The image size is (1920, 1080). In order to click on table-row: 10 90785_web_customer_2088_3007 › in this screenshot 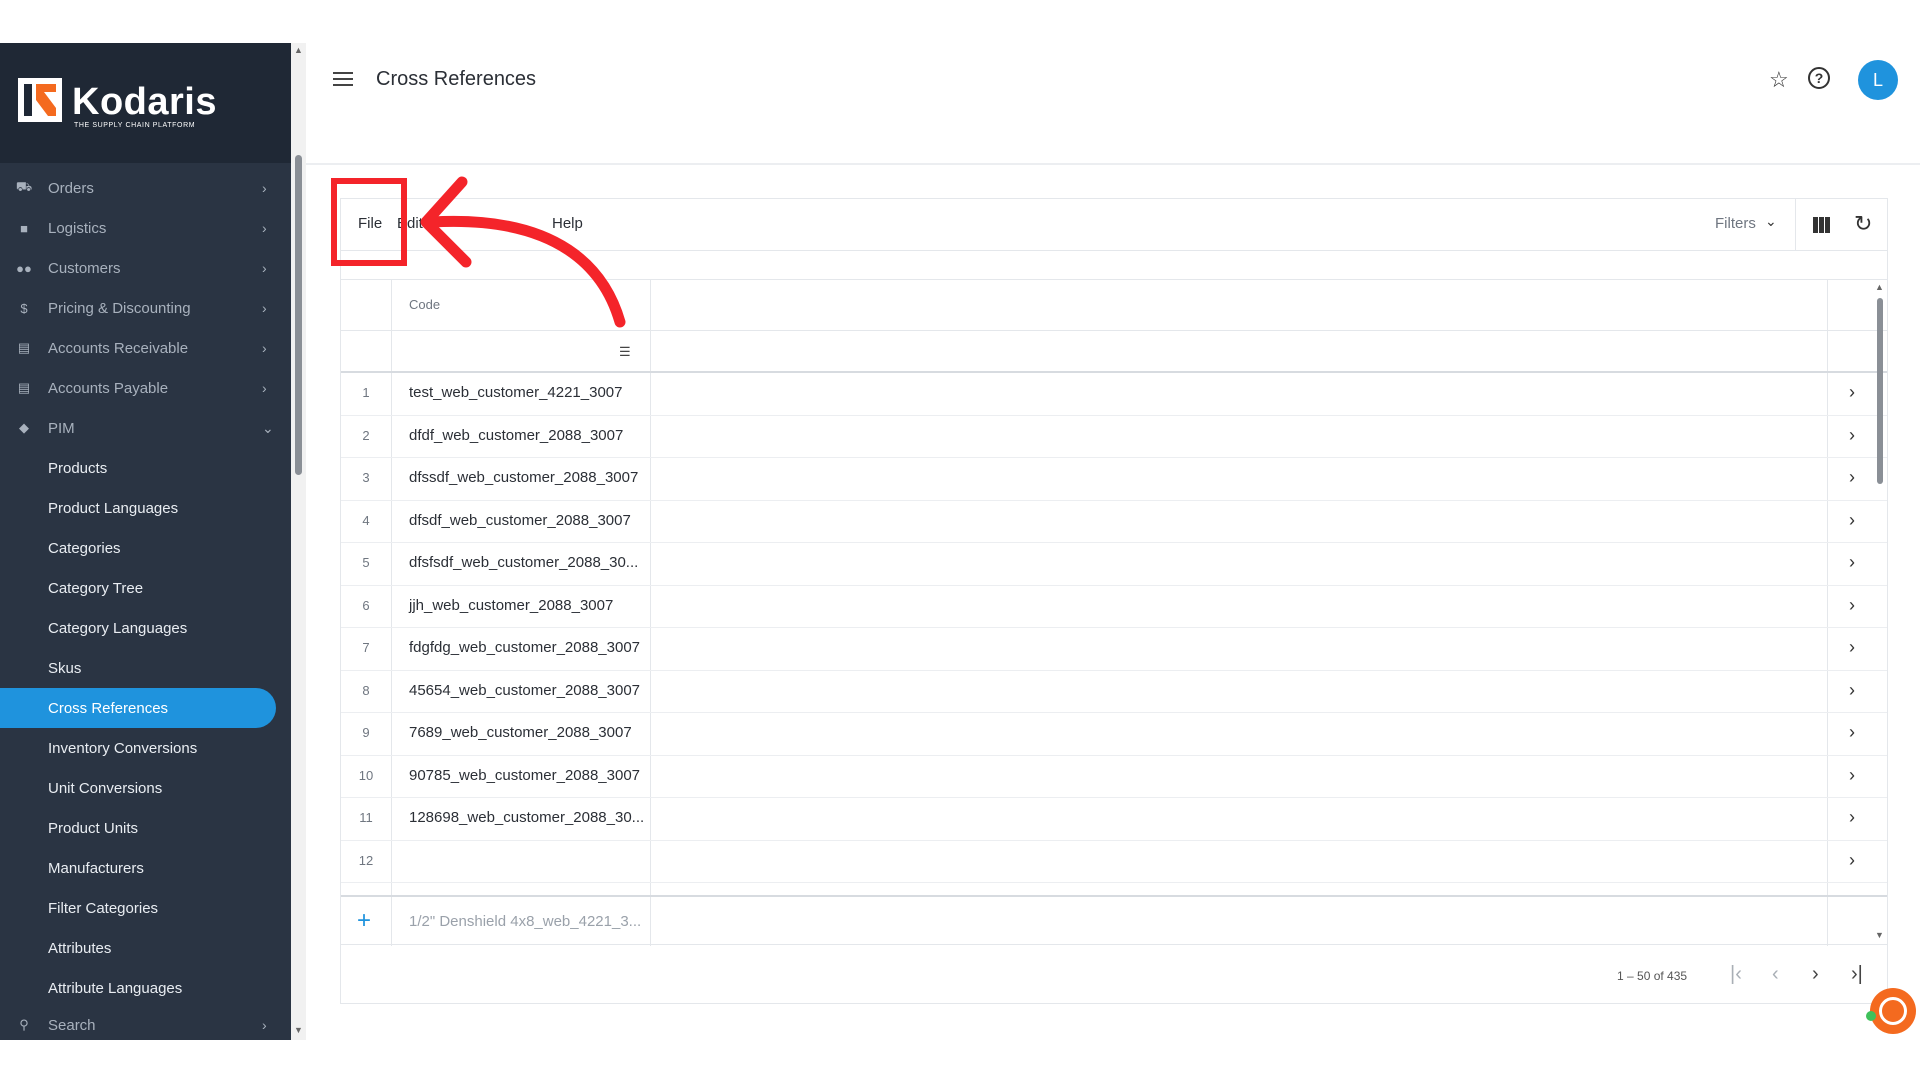, I will do `click(1114, 777)`.